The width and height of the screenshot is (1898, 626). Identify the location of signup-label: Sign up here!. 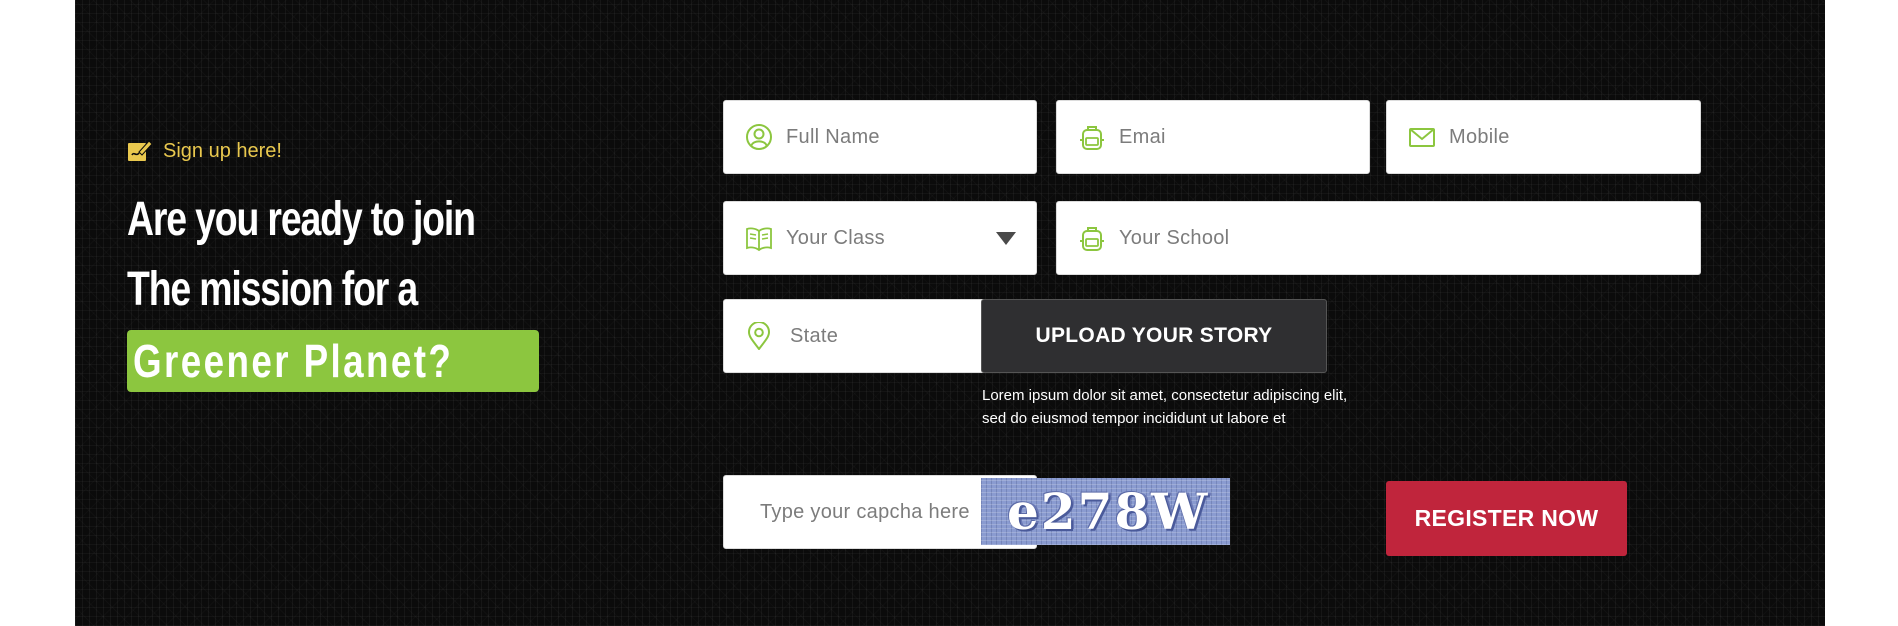
(204, 151).